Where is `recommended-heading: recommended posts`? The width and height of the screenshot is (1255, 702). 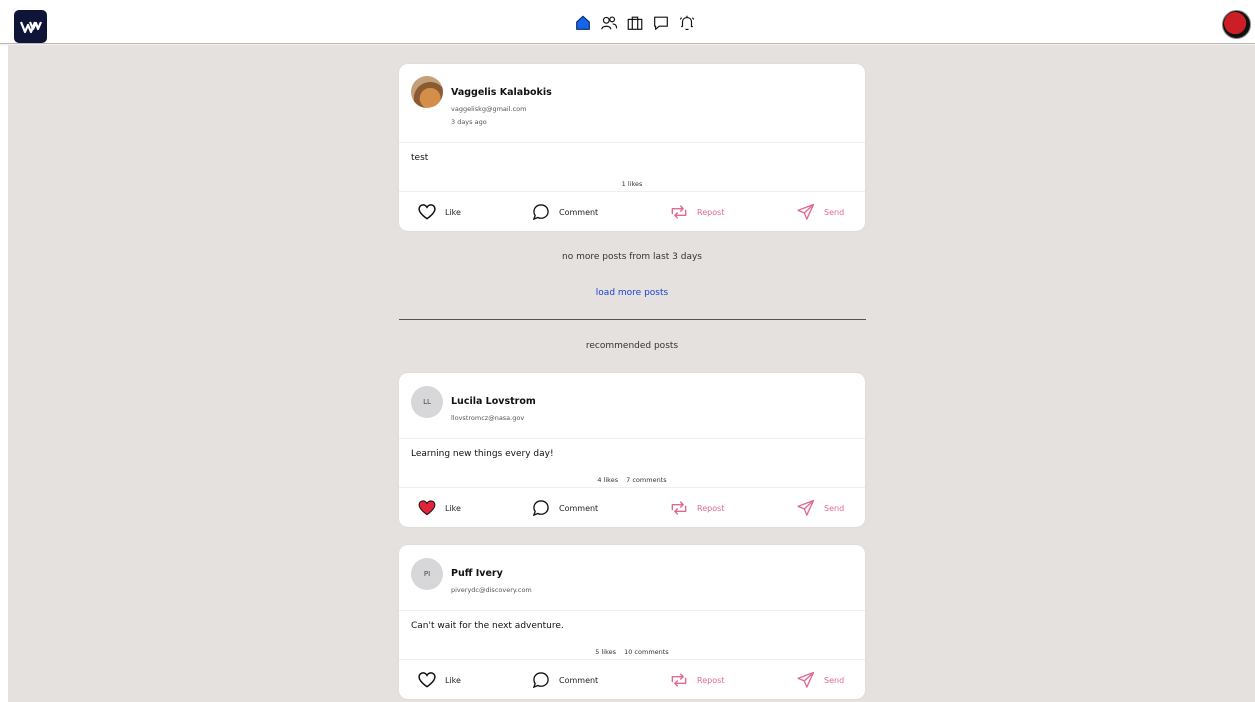 recommended-heading: recommended posts is located at coordinates (632, 346).